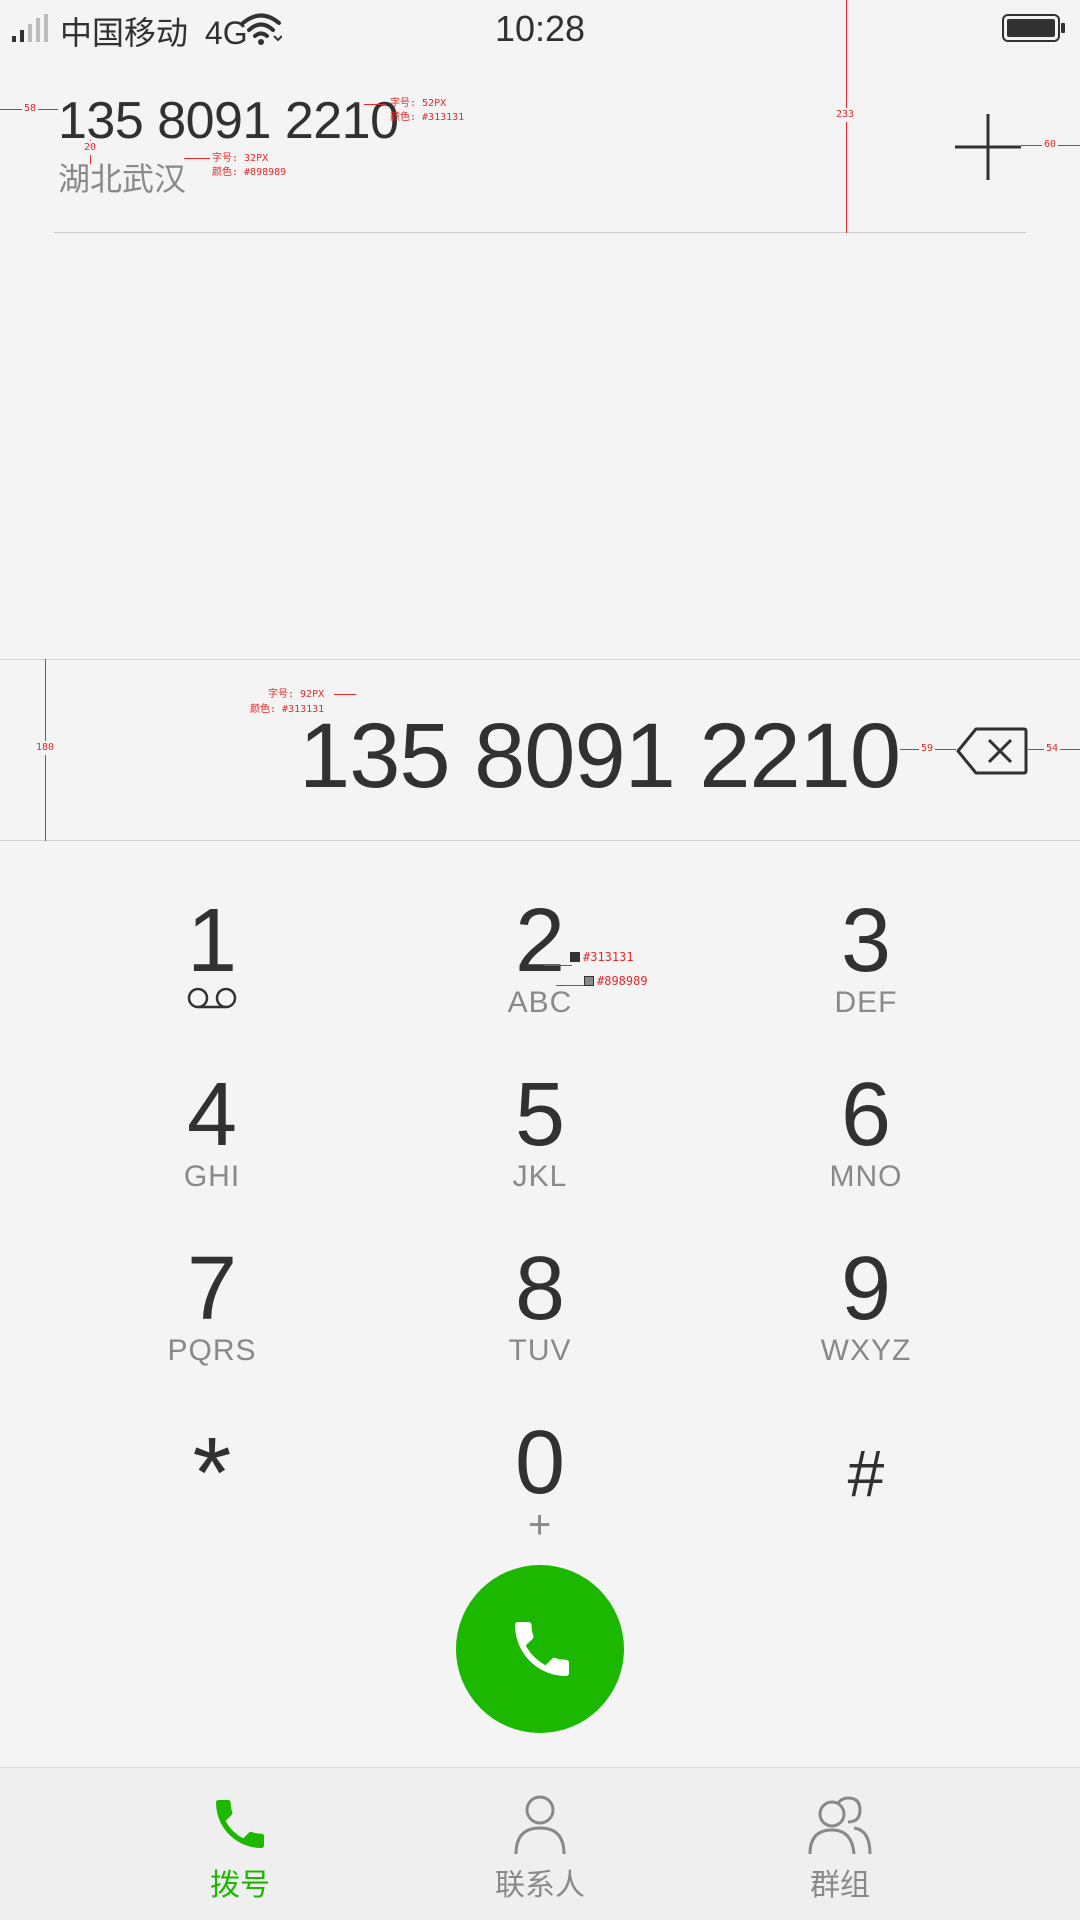  What do you see at coordinates (540, 1289) in the screenshot?
I see `key-digit: 8` at bounding box center [540, 1289].